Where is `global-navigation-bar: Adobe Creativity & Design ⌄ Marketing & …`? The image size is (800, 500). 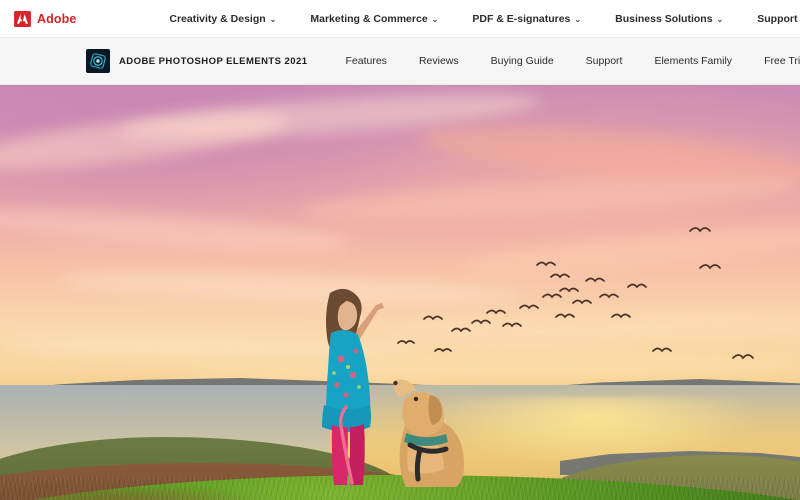 global-navigation-bar: Adobe Creativity & Design ⌄ Marketing & … is located at coordinates (400, 19).